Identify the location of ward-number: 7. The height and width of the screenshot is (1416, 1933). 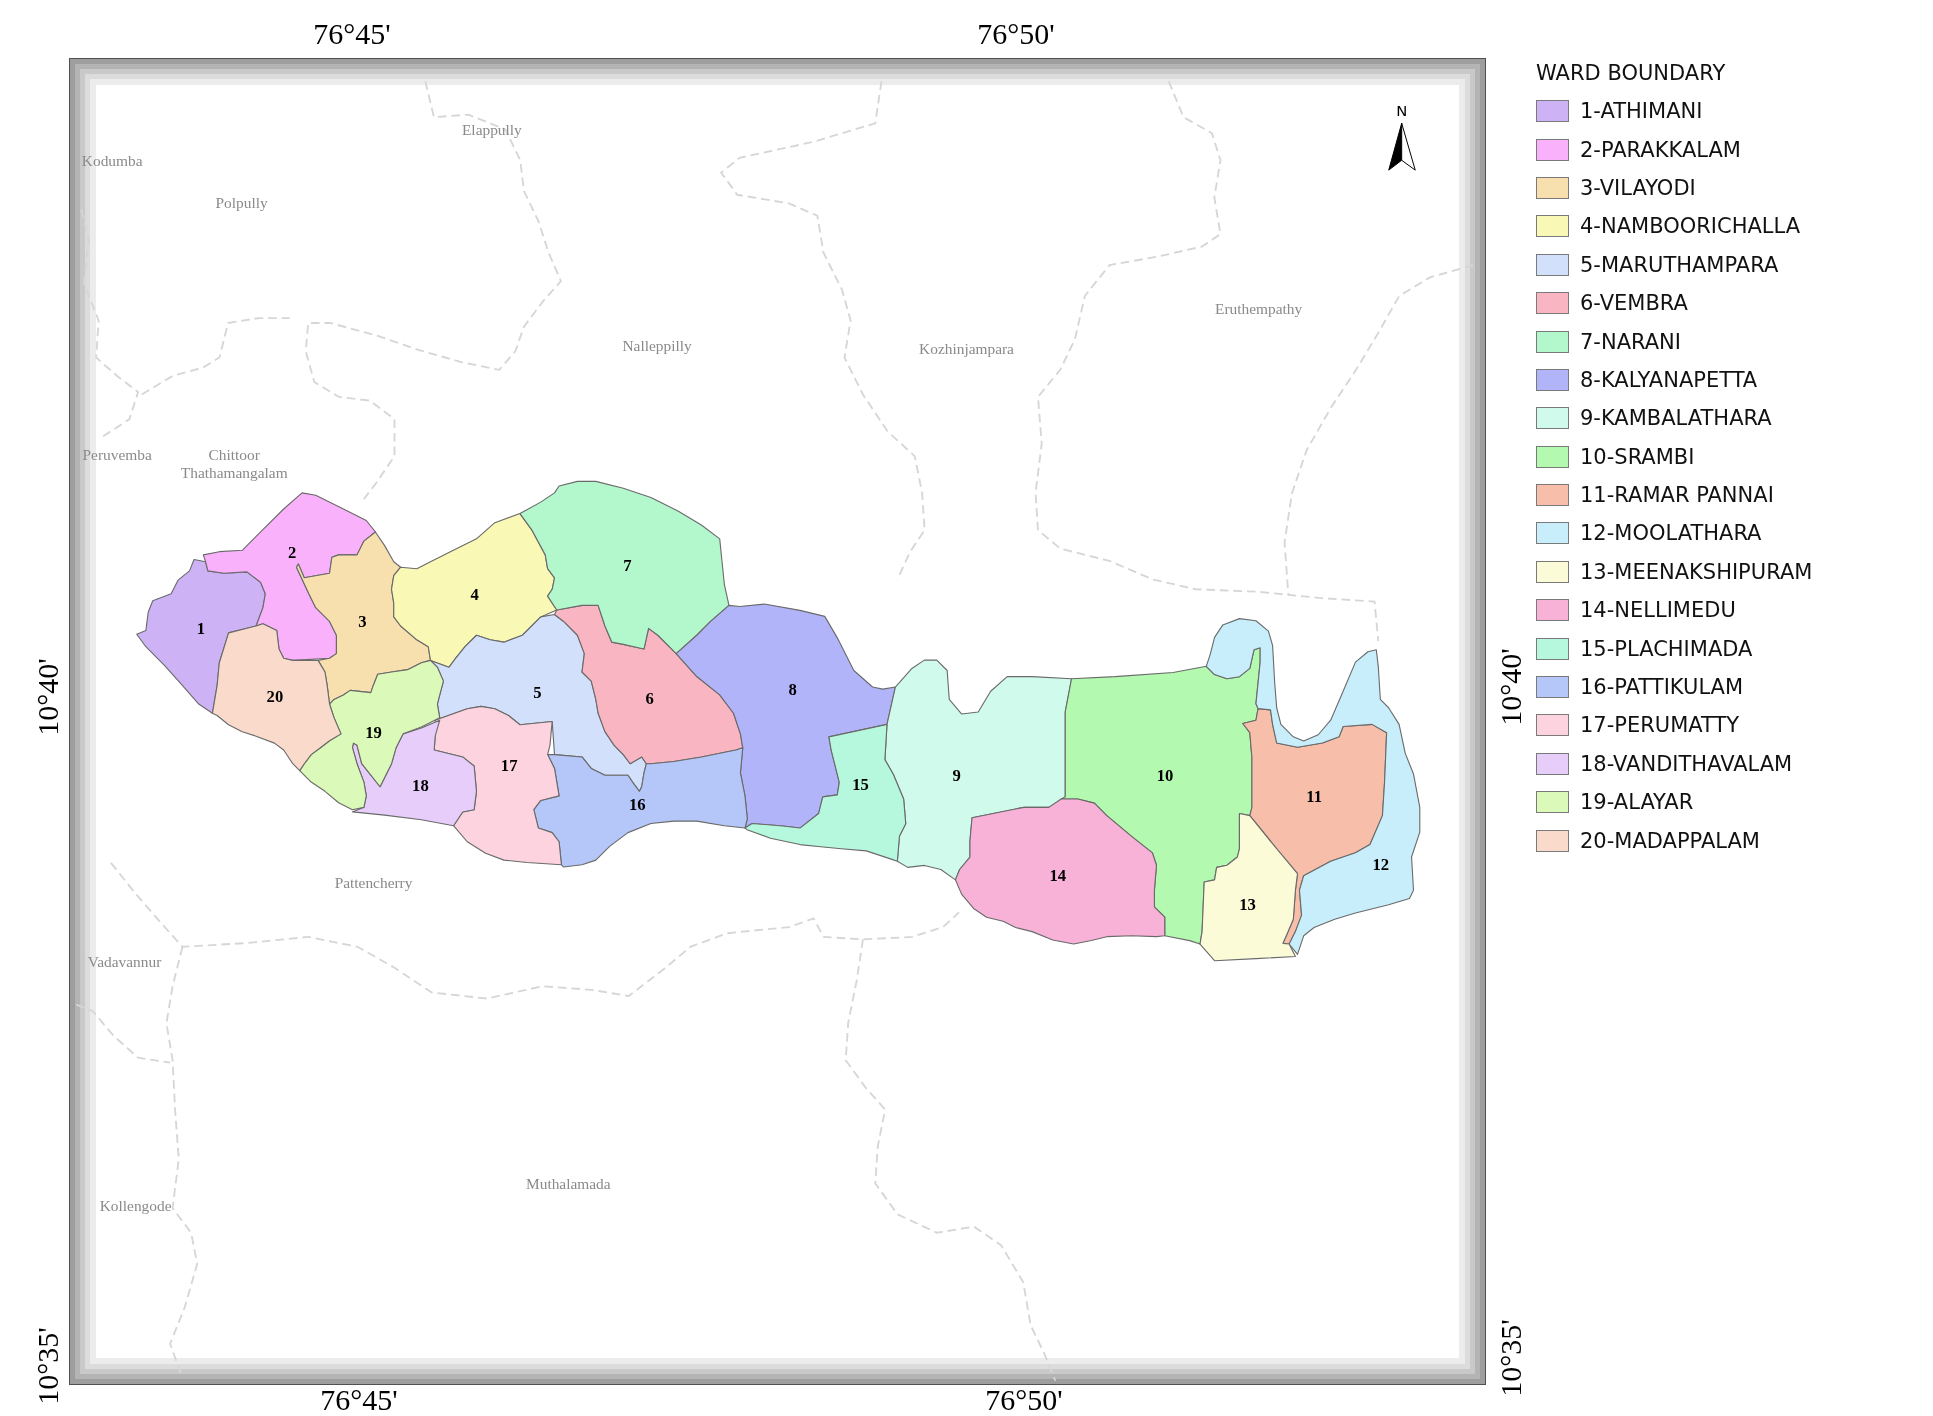
(627, 566).